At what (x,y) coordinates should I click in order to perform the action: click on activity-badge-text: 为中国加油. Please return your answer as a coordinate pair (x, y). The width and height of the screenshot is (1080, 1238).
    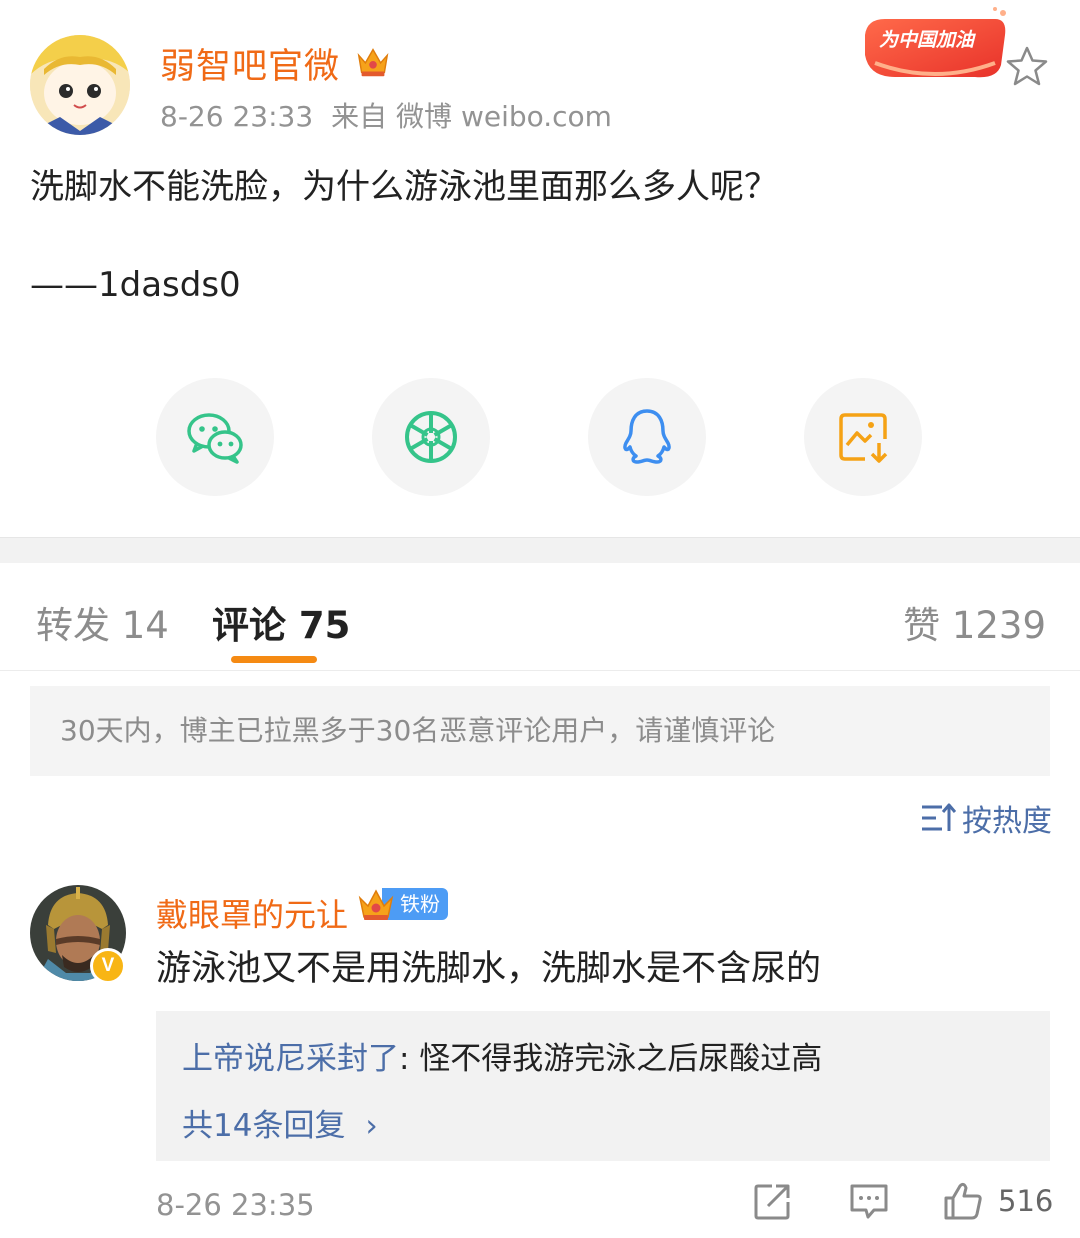
    Looking at the image, I should click on (927, 40).